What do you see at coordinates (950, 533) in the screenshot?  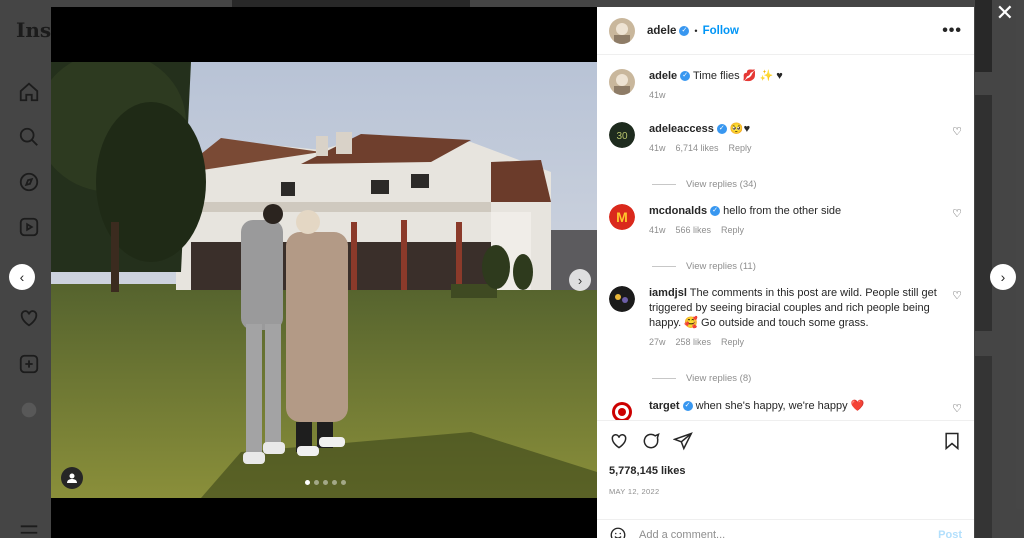 I see `post-comment-button: Post` at bounding box center [950, 533].